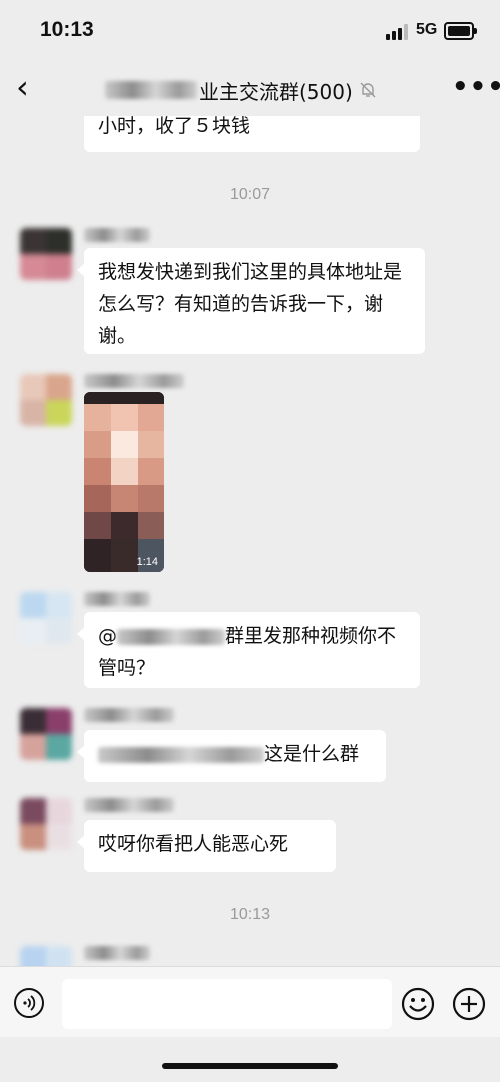  What do you see at coordinates (193, 844) in the screenshot?
I see `message-text: 哎呀你看把人能恶心死` at bounding box center [193, 844].